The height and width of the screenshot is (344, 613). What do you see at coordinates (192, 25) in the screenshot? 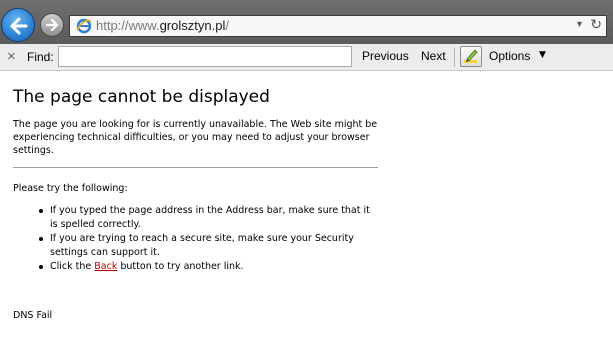
I see `url-host: grolsztyn.pl` at bounding box center [192, 25].